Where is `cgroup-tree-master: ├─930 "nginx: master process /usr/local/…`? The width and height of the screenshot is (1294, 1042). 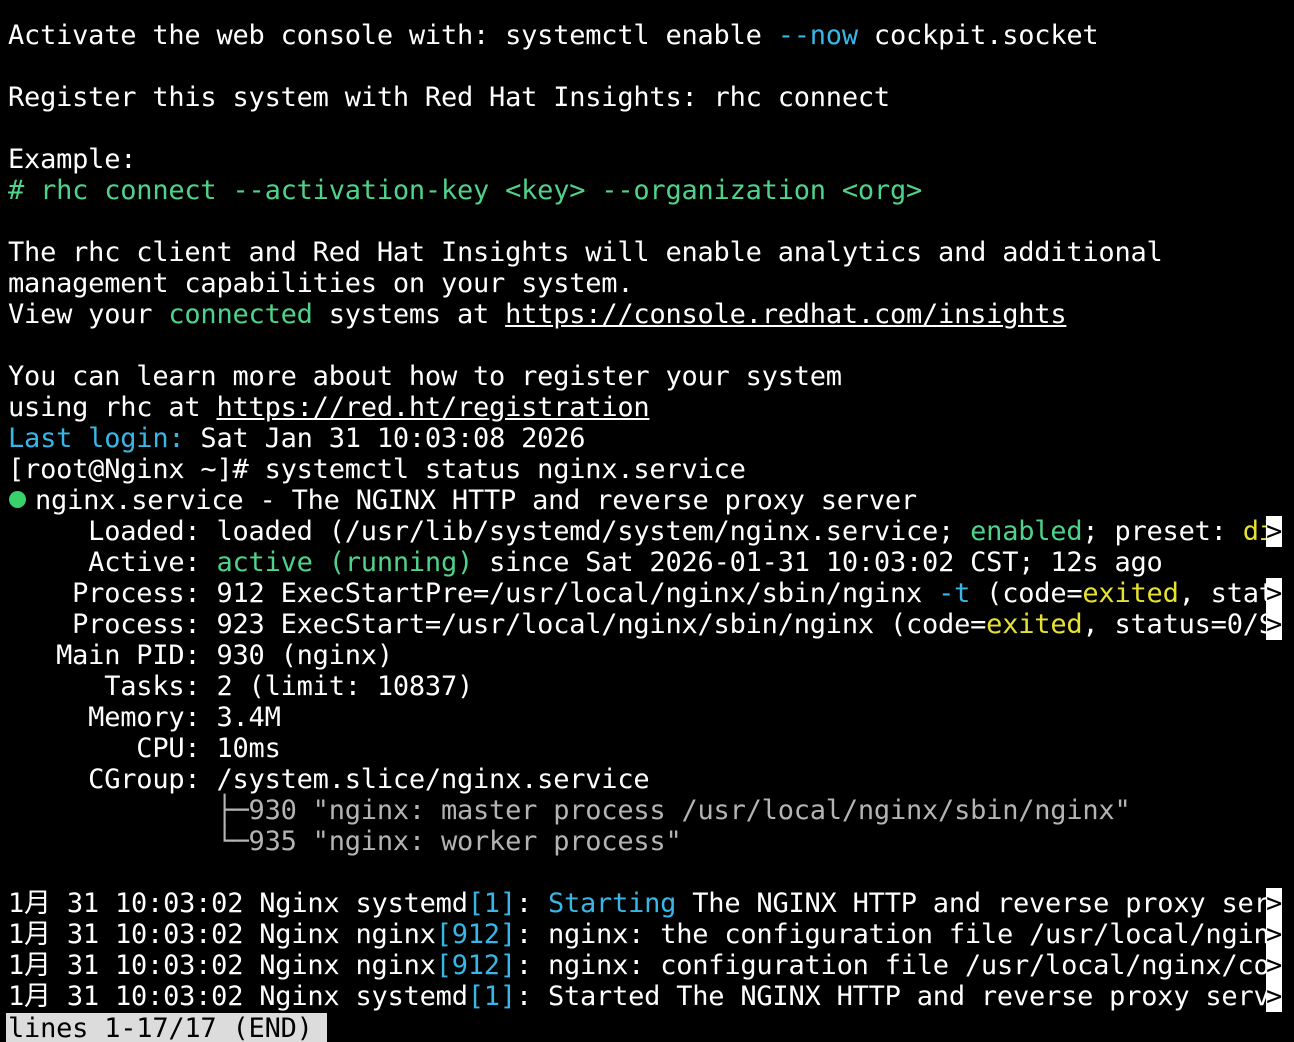 cgroup-tree-master: ├─930 "nginx: master process /usr/local/… is located at coordinates (569, 810).